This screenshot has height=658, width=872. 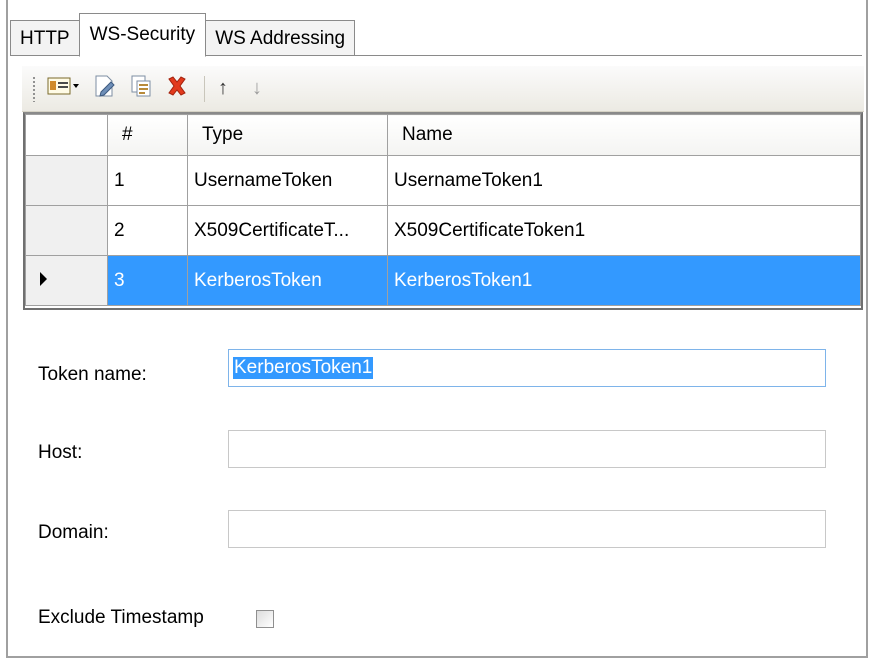 What do you see at coordinates (204, 88) in the screenshot?
I see `toolbar-separator` at bounding box center [204, 88].